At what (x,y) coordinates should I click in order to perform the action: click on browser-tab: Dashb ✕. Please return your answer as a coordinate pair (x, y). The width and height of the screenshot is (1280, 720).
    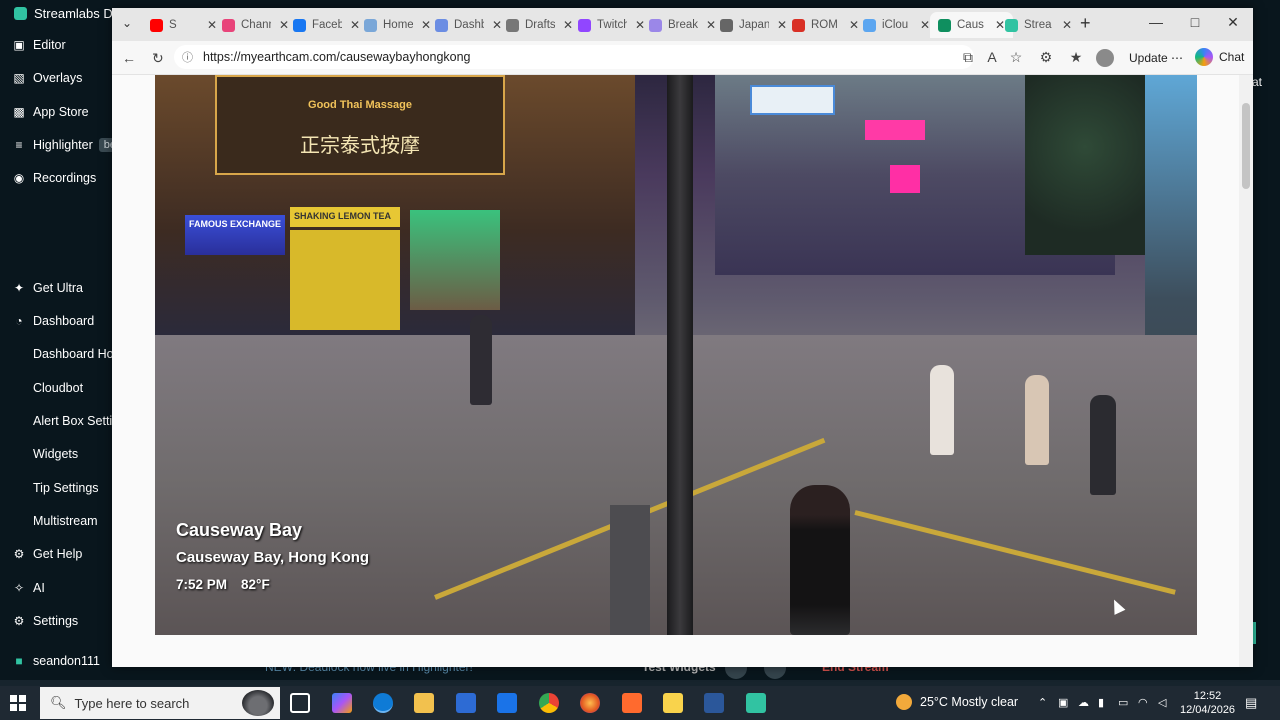
    Looking at the image, I should click on (468, 25).